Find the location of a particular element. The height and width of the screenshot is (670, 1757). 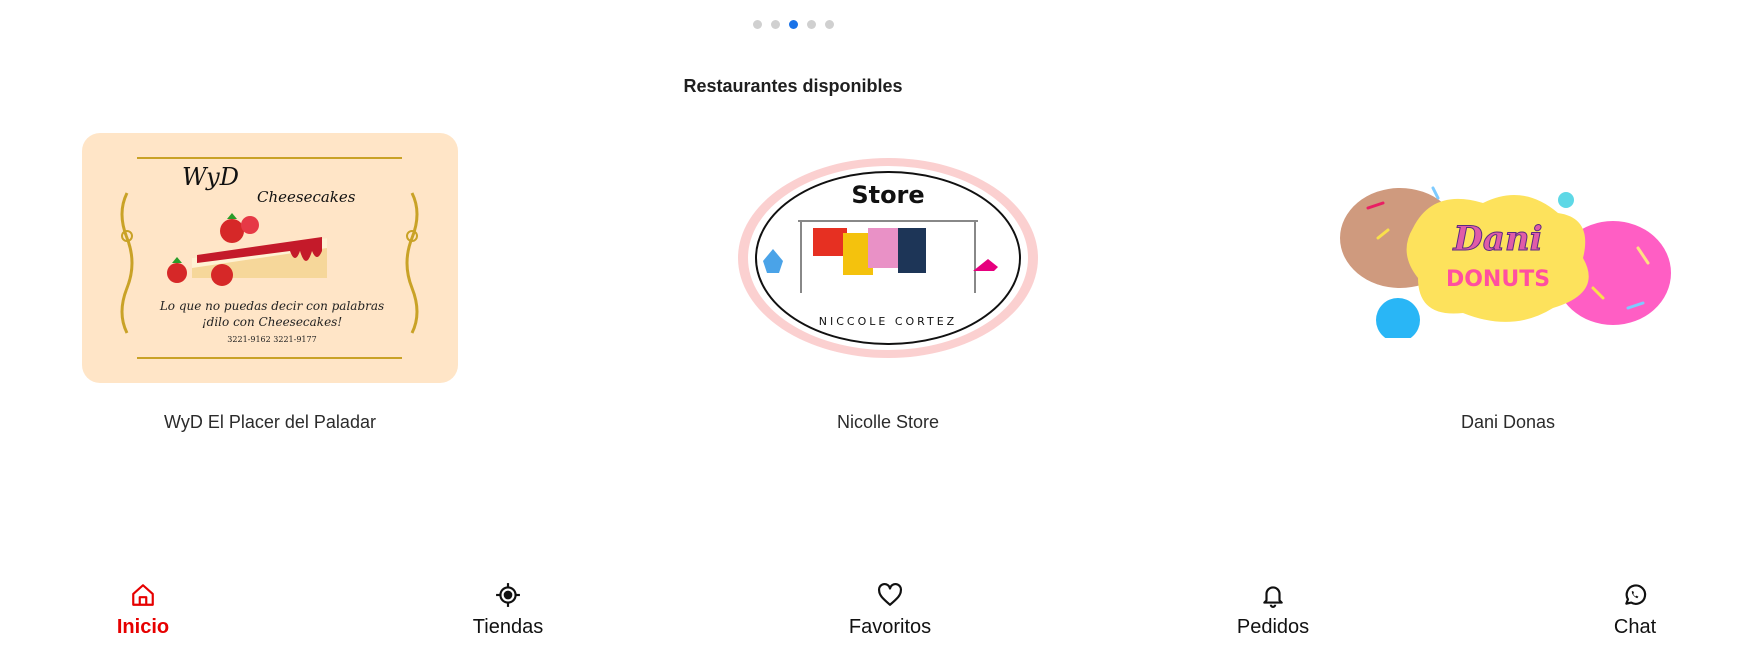

wyd-frame-graphic is located at coordinates (269, 258).